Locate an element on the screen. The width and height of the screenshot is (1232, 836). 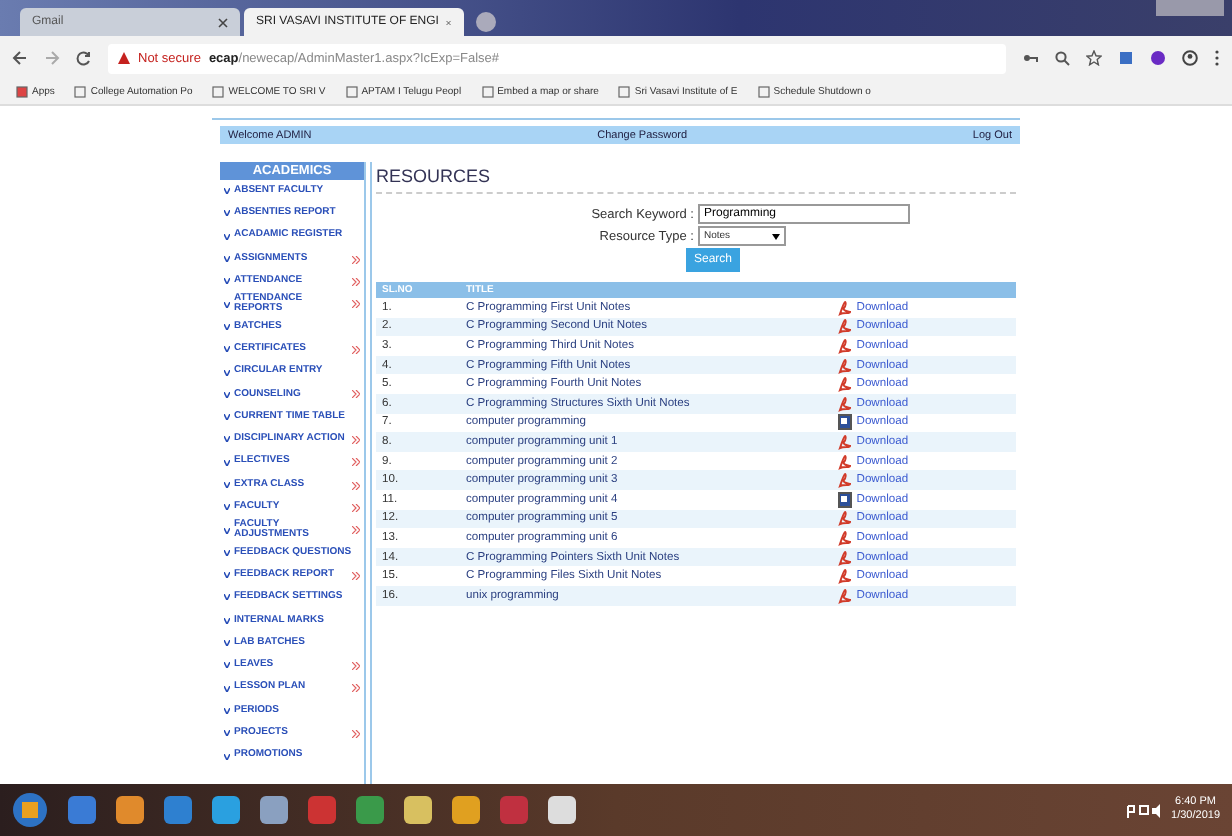
key-icon is located at coordinates (1030, 58).